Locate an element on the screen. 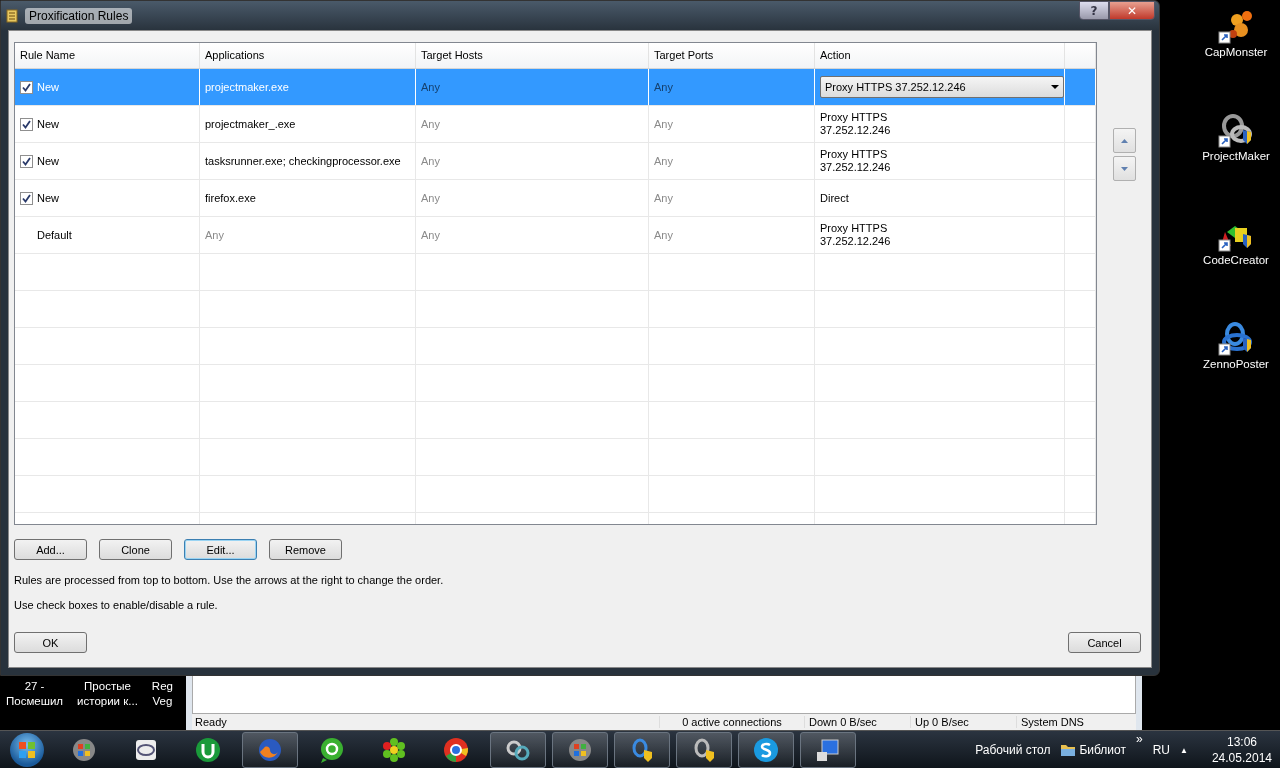 This screenshot has height=768, width=1280. speech-bubble-icon is located at coordinates (332, 750).